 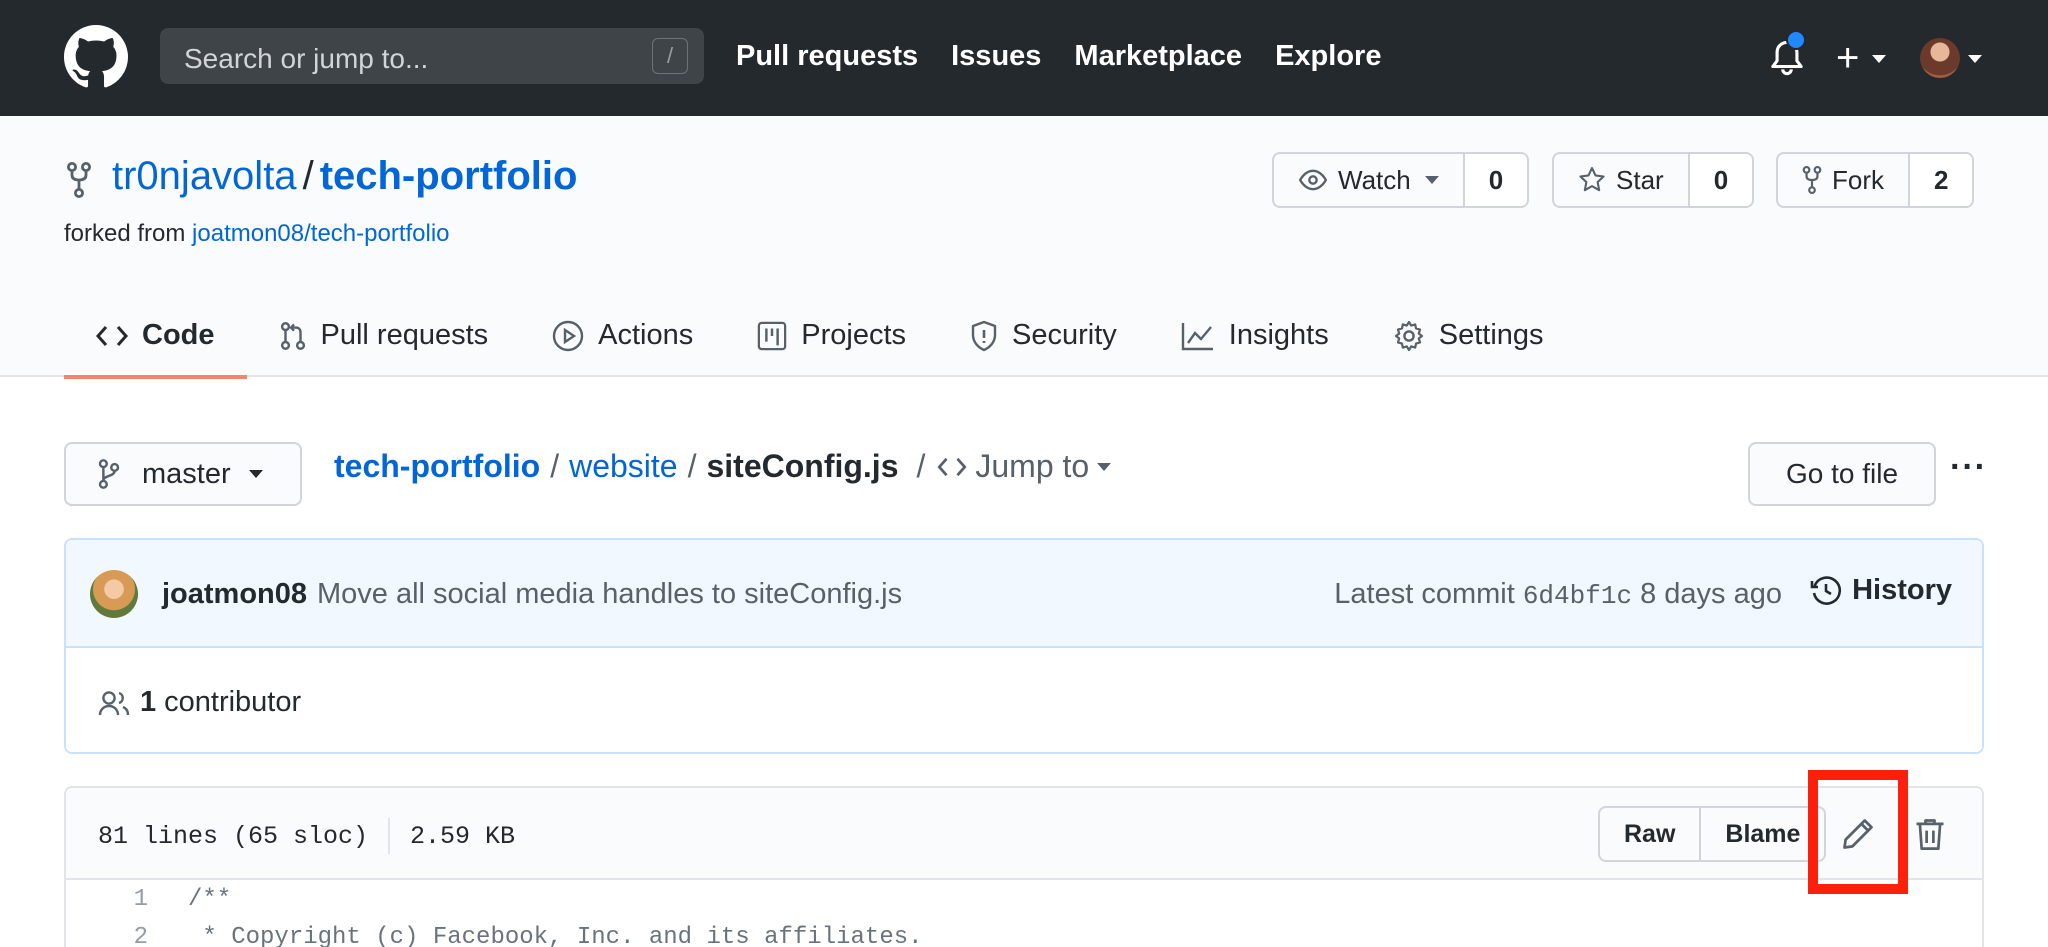 What do you see at coordinates (996, 56) in the screenshot?
I see `nav-issues: Issues` at bounding box center [996, 56].